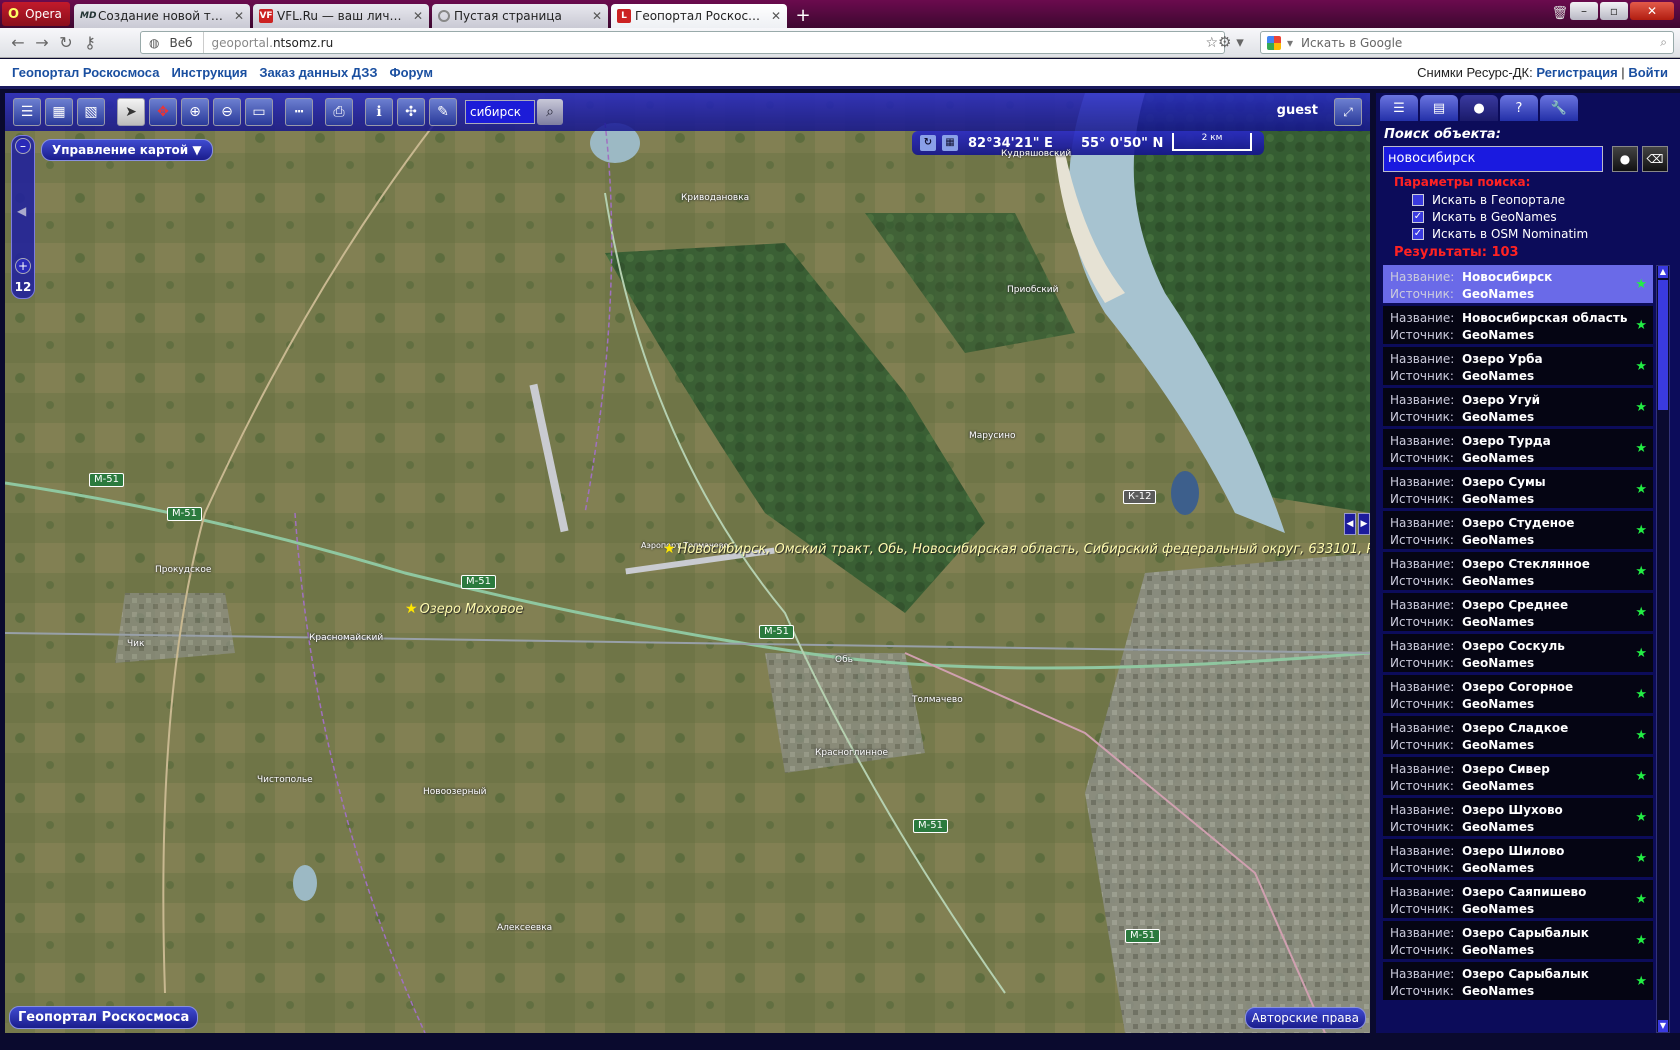 Image resolution: width=1680 pixels, height=1050 pixels. What do you see at coordinates (1663, 1026) in the screenshot?
I see `scroll-down-icon: ▼` at bounding box center [1663, 1026].